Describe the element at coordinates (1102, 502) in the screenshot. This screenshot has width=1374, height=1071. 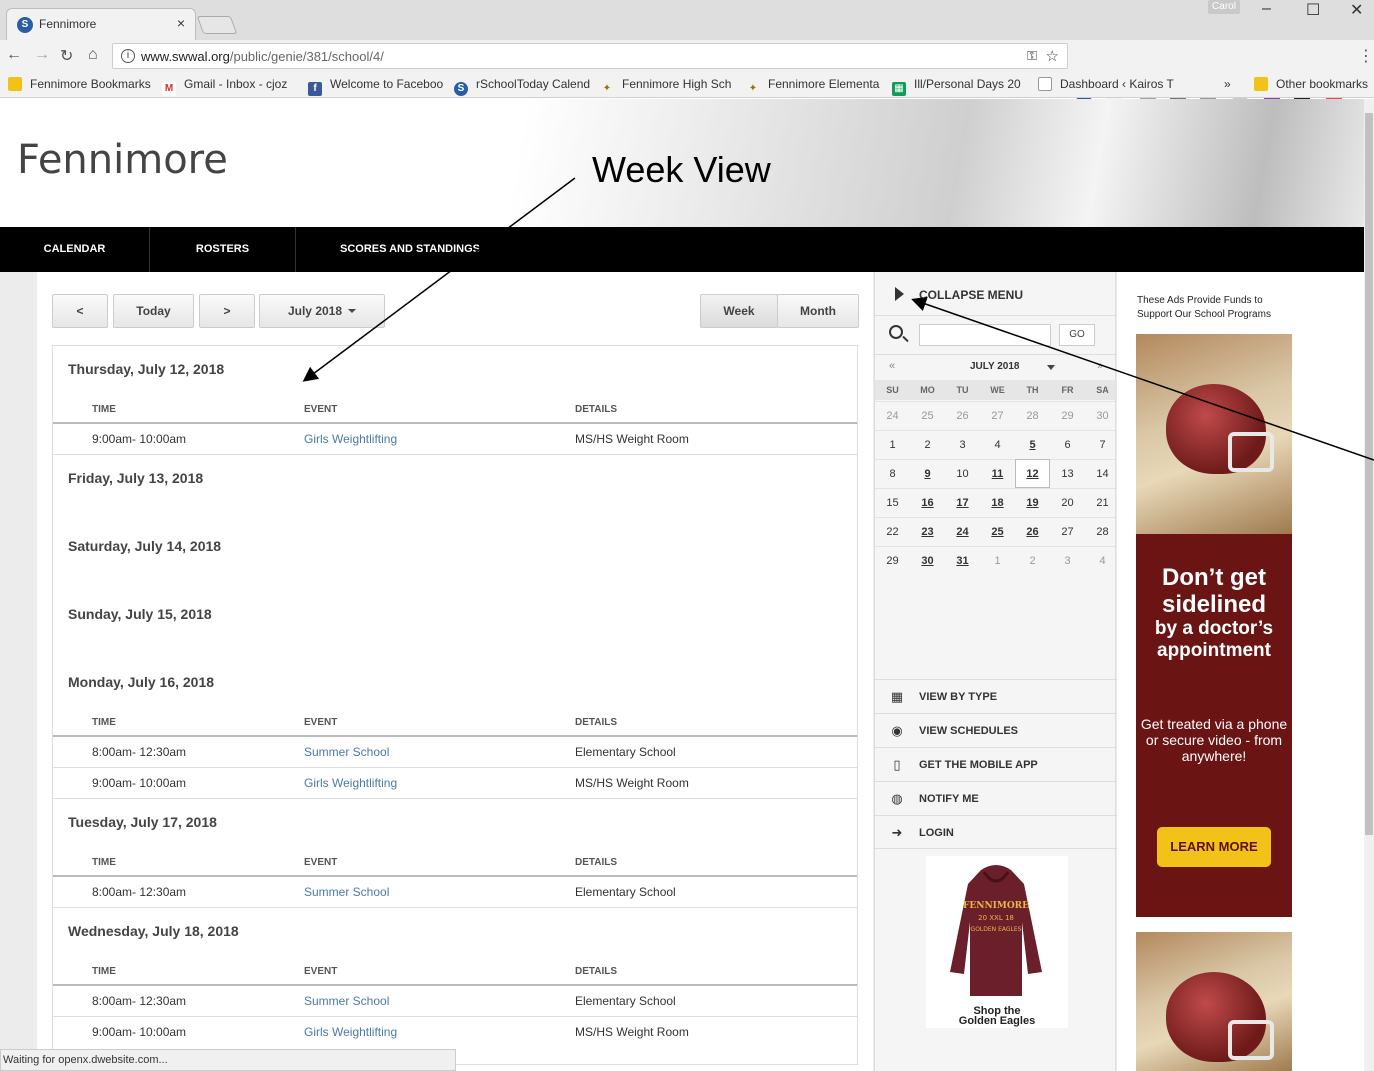
I see `calendar-day: 21` at that location.